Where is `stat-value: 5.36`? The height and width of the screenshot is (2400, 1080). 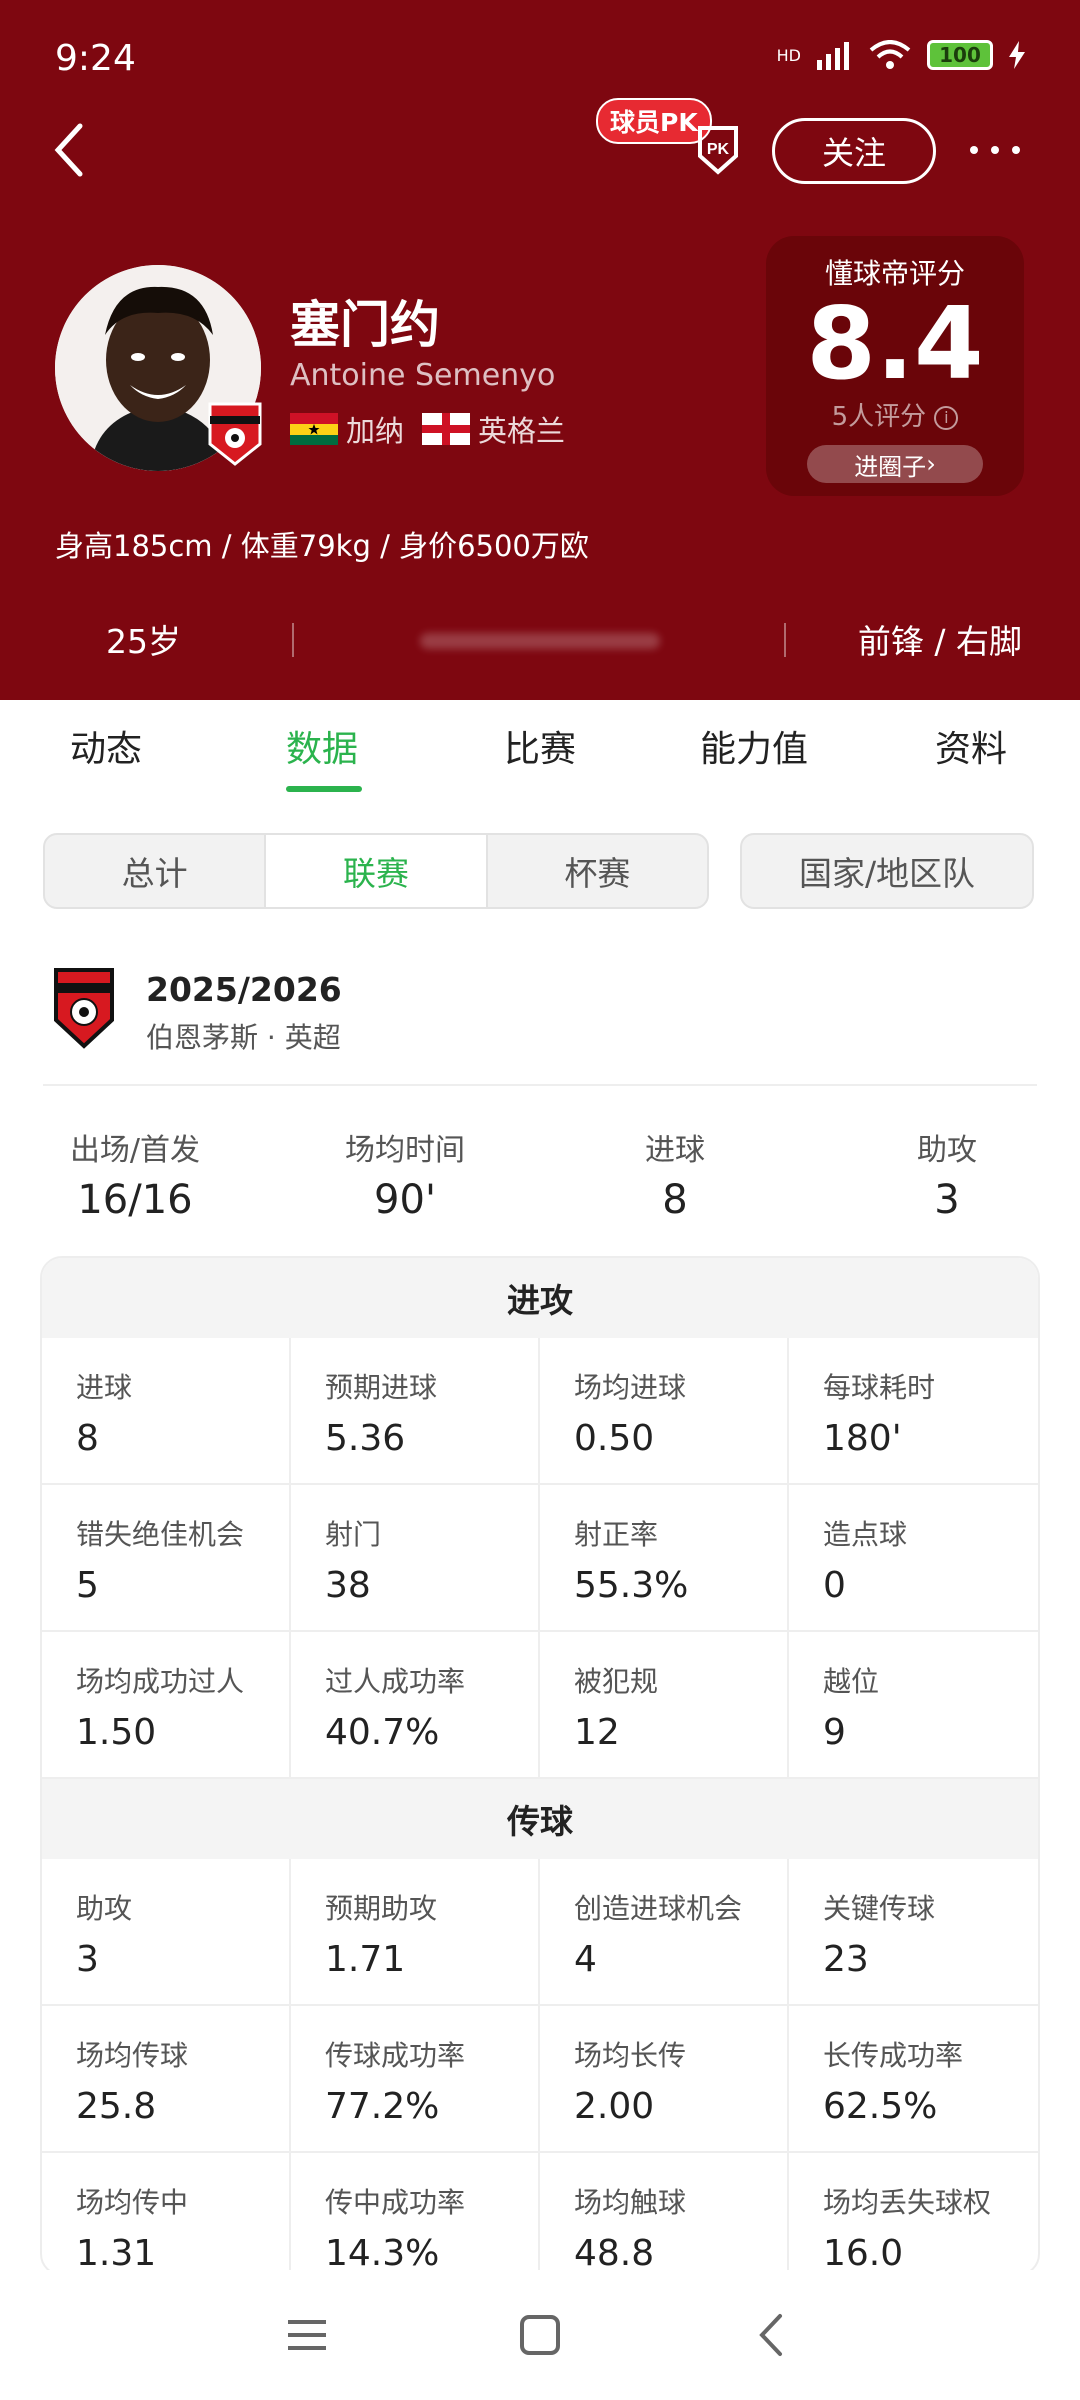 stat-value: 5.36 is located at coordinates (365, 1438).